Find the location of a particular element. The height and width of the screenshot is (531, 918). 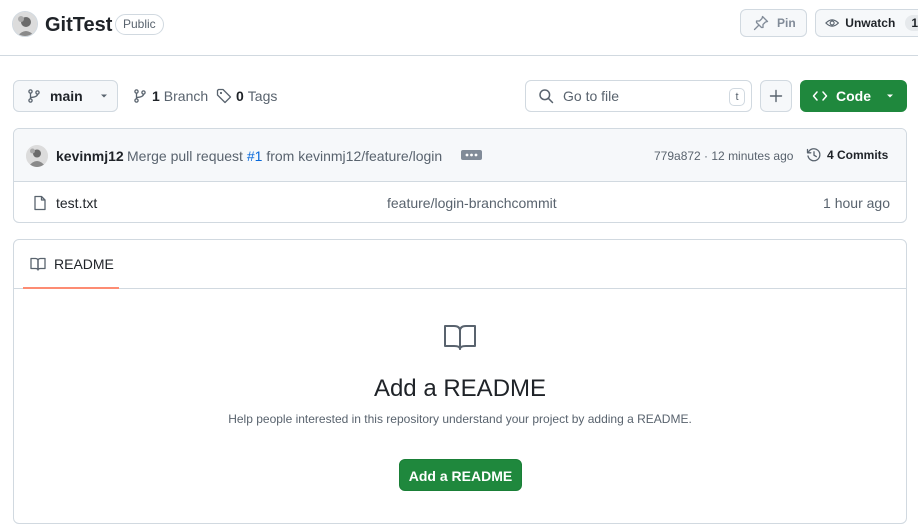

file-icon is located at coordinates (40, 203).